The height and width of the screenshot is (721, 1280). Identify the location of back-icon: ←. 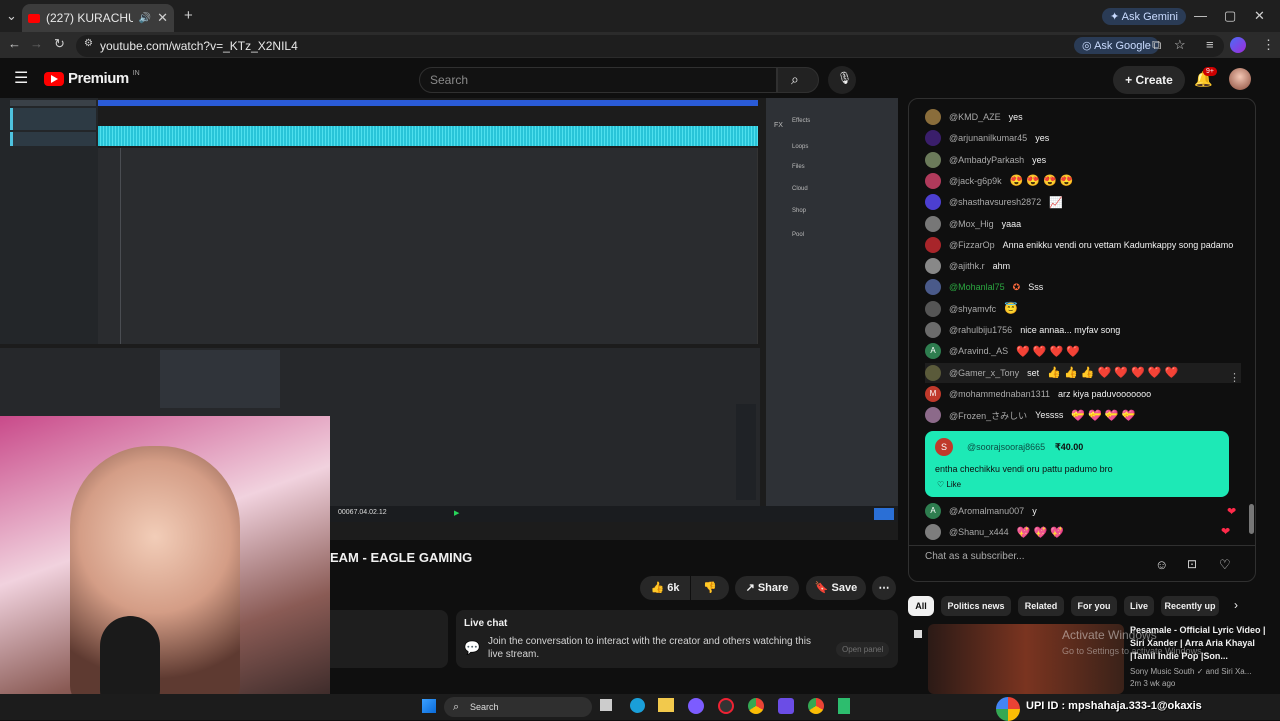
(14, 43).